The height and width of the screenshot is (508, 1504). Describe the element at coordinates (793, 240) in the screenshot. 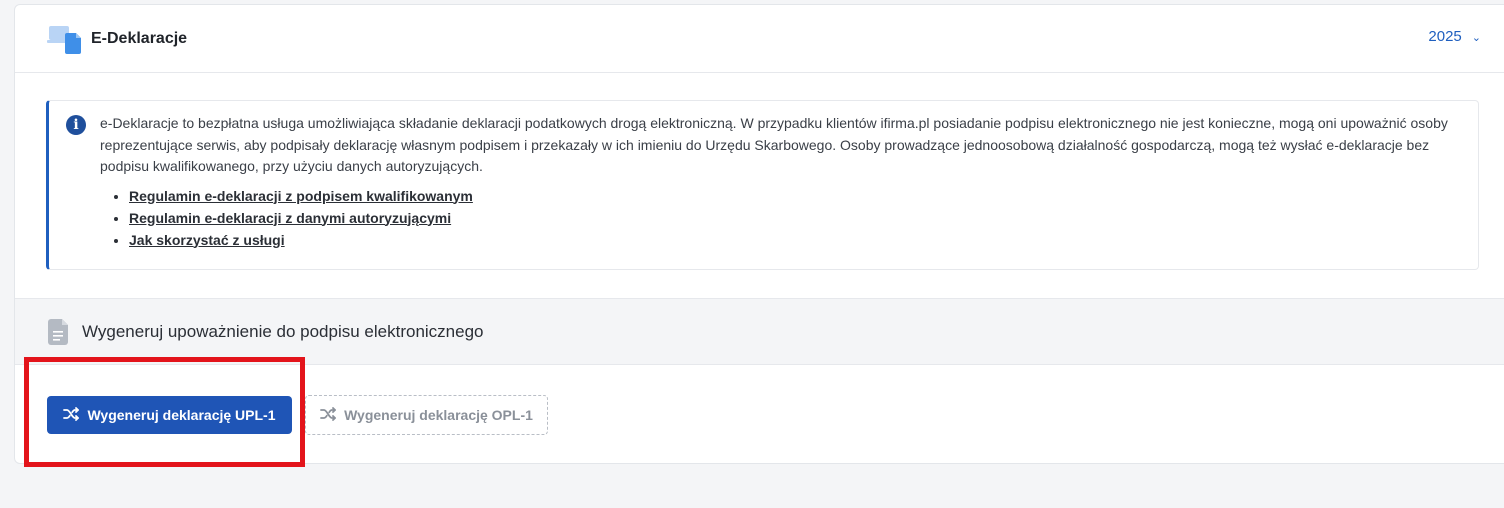

I see `list-item: Jak skorzystać z usługi` at that location.